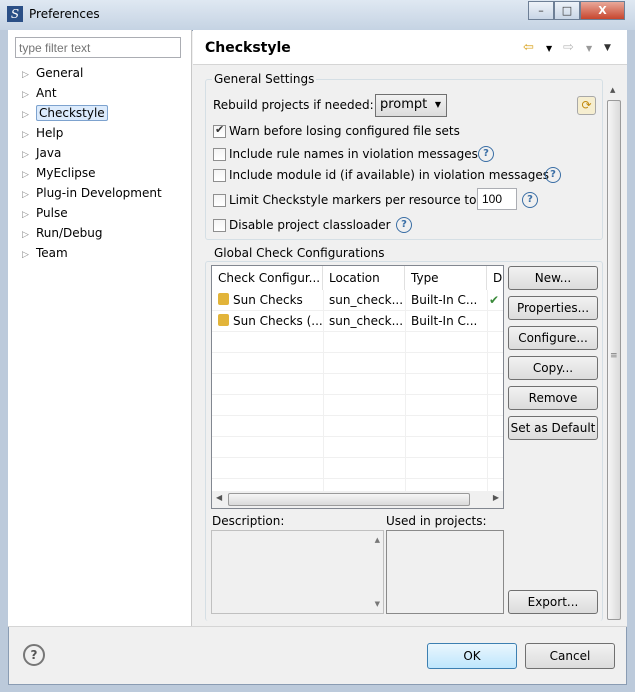 The image size is (635, 692). What do you see at coordinates (568, 47) in the screenshot?
I see `forward-icon: ⇨` at bounding box center [568, 47].